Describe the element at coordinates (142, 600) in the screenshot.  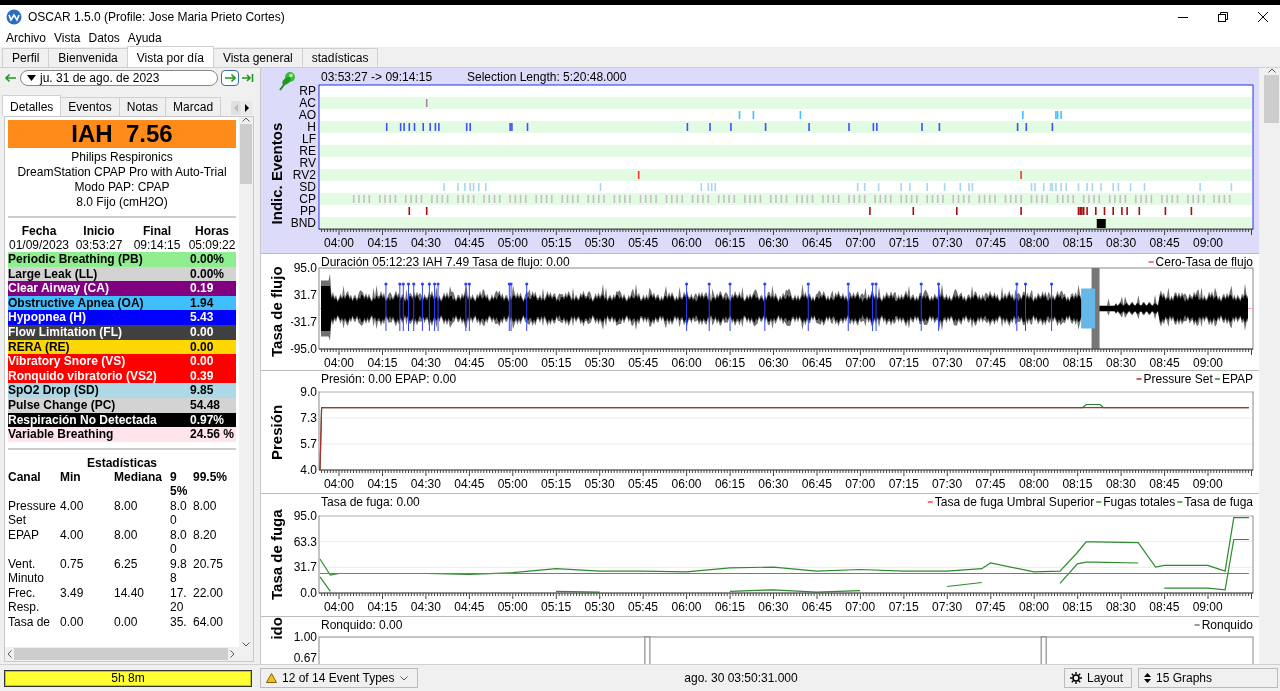
I see `table-cell: 14.40` at that location.